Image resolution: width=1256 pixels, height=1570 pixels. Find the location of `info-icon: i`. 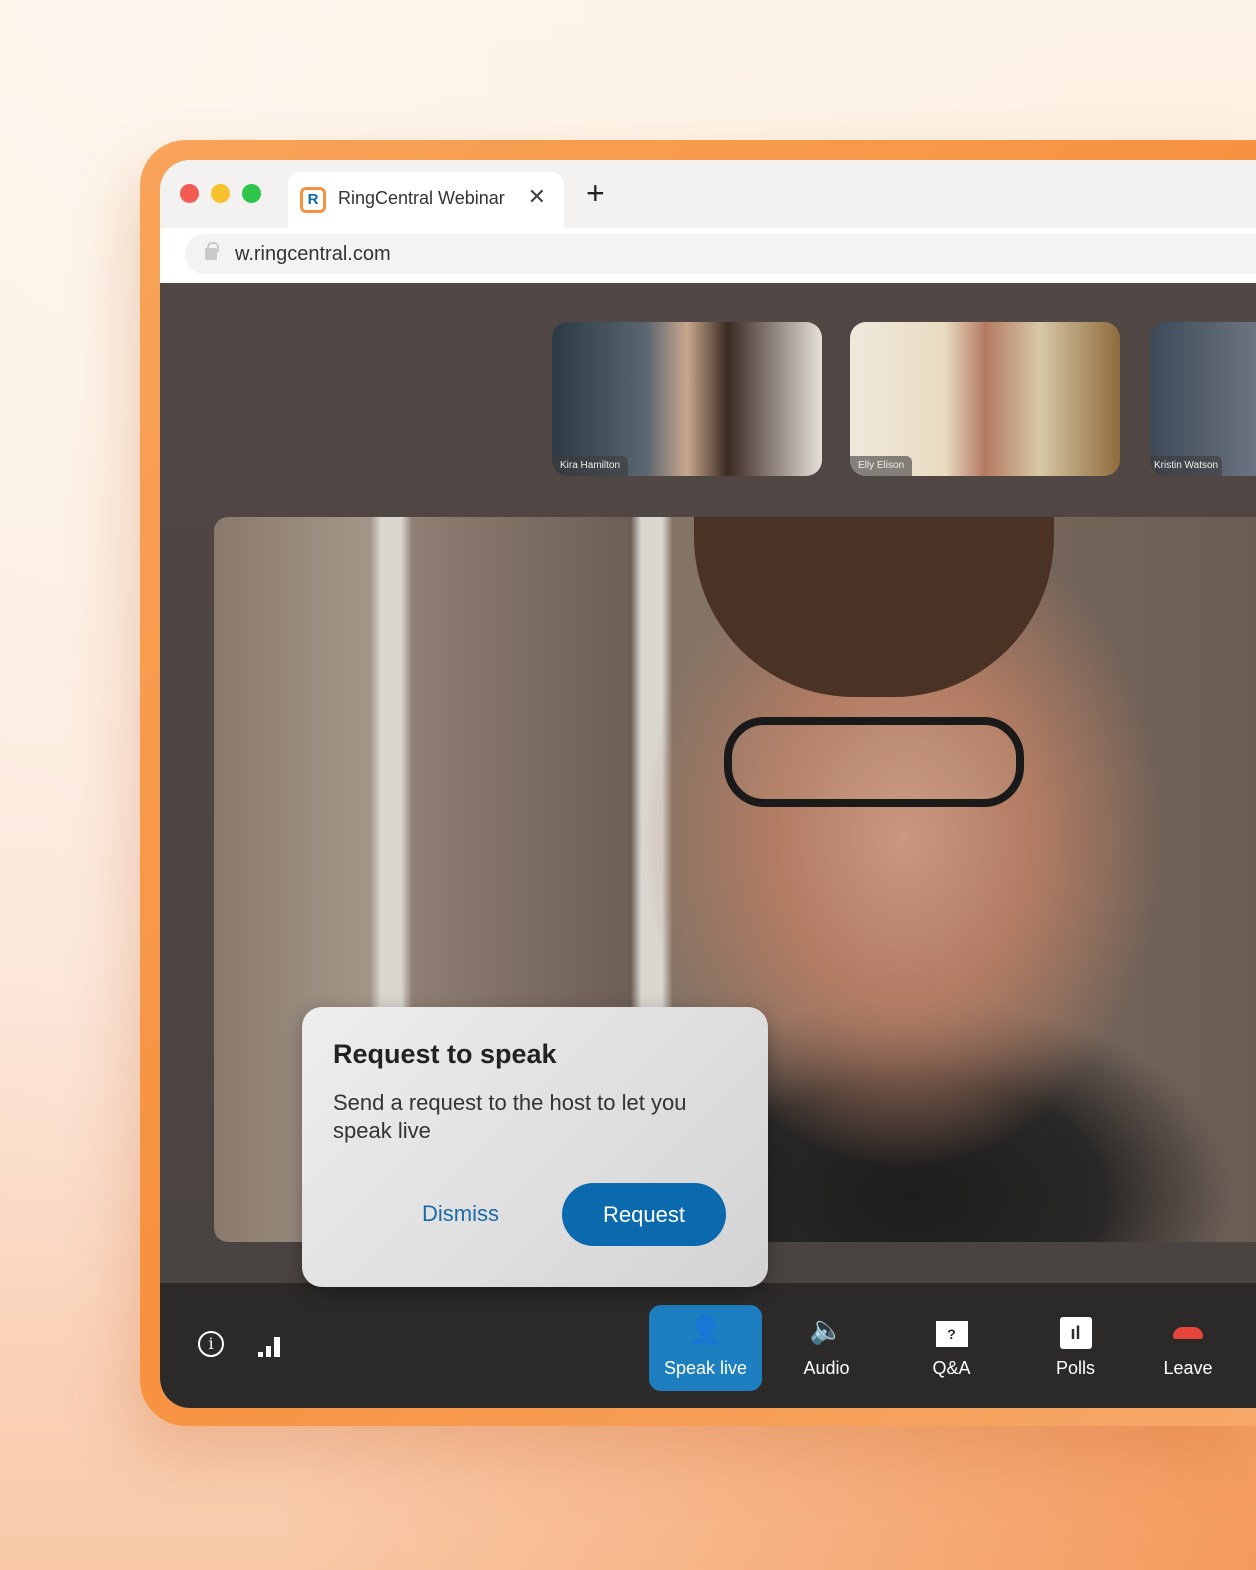

info-icon: i is located at coordinates (211, 1344).